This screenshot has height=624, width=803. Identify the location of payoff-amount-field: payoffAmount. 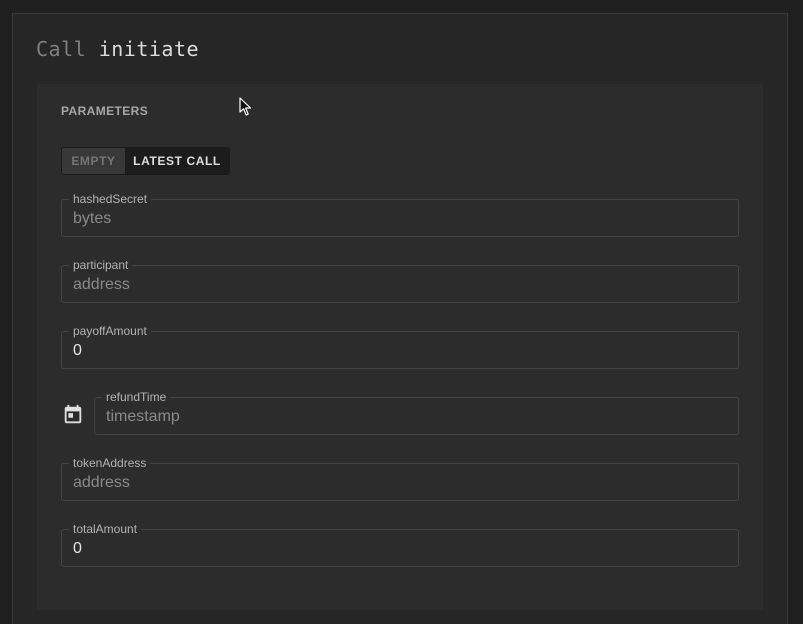
(400, 346).